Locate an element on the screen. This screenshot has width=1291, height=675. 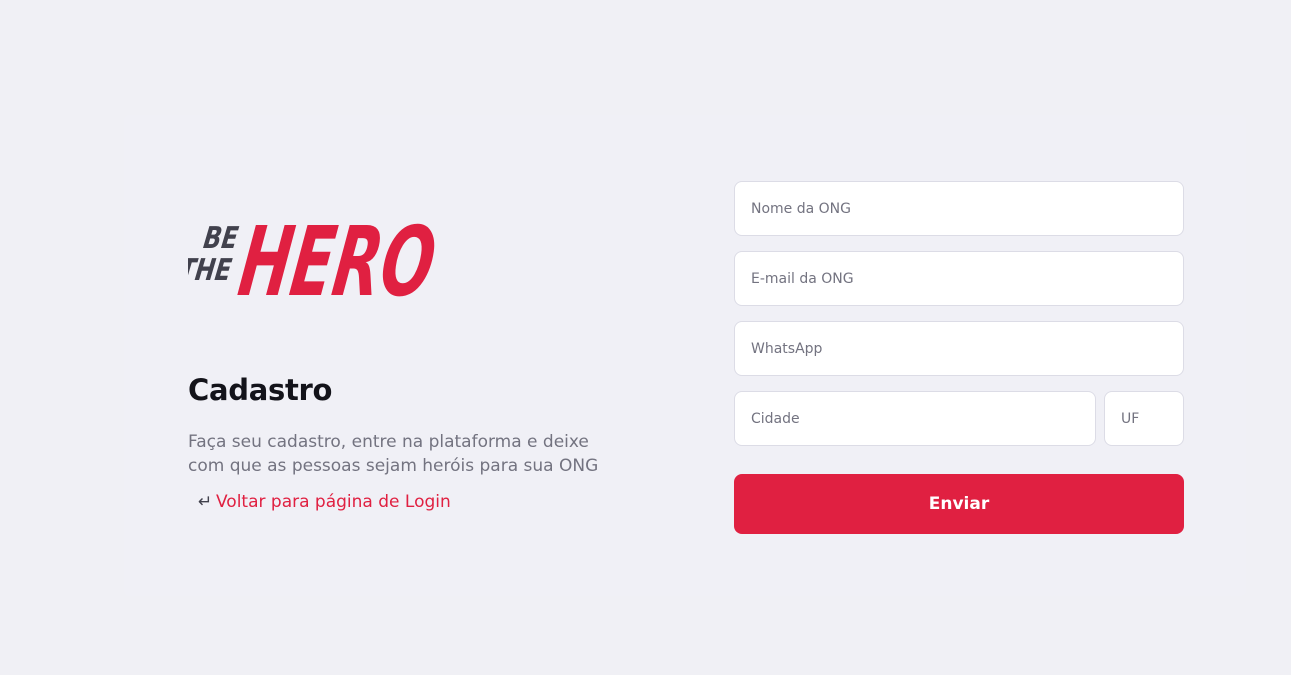
page-title: Cadastro is located at coordinates (260, 390).